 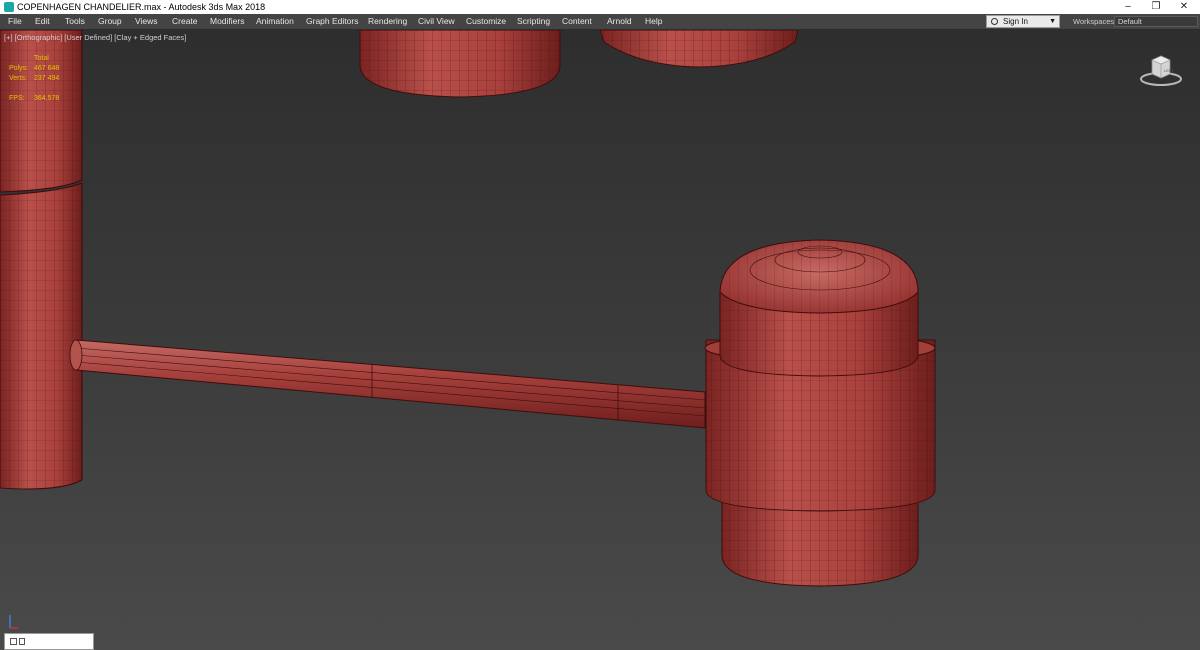 I want to click on sign-in-dropdown: Sign In ▼, so click(x=1023, y=21).